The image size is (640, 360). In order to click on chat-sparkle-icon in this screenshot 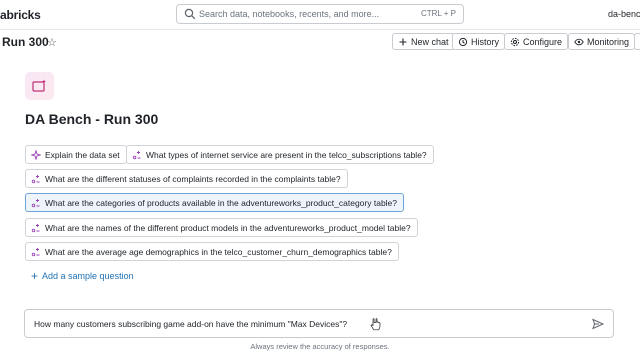, I will do `click(39, 85)`.